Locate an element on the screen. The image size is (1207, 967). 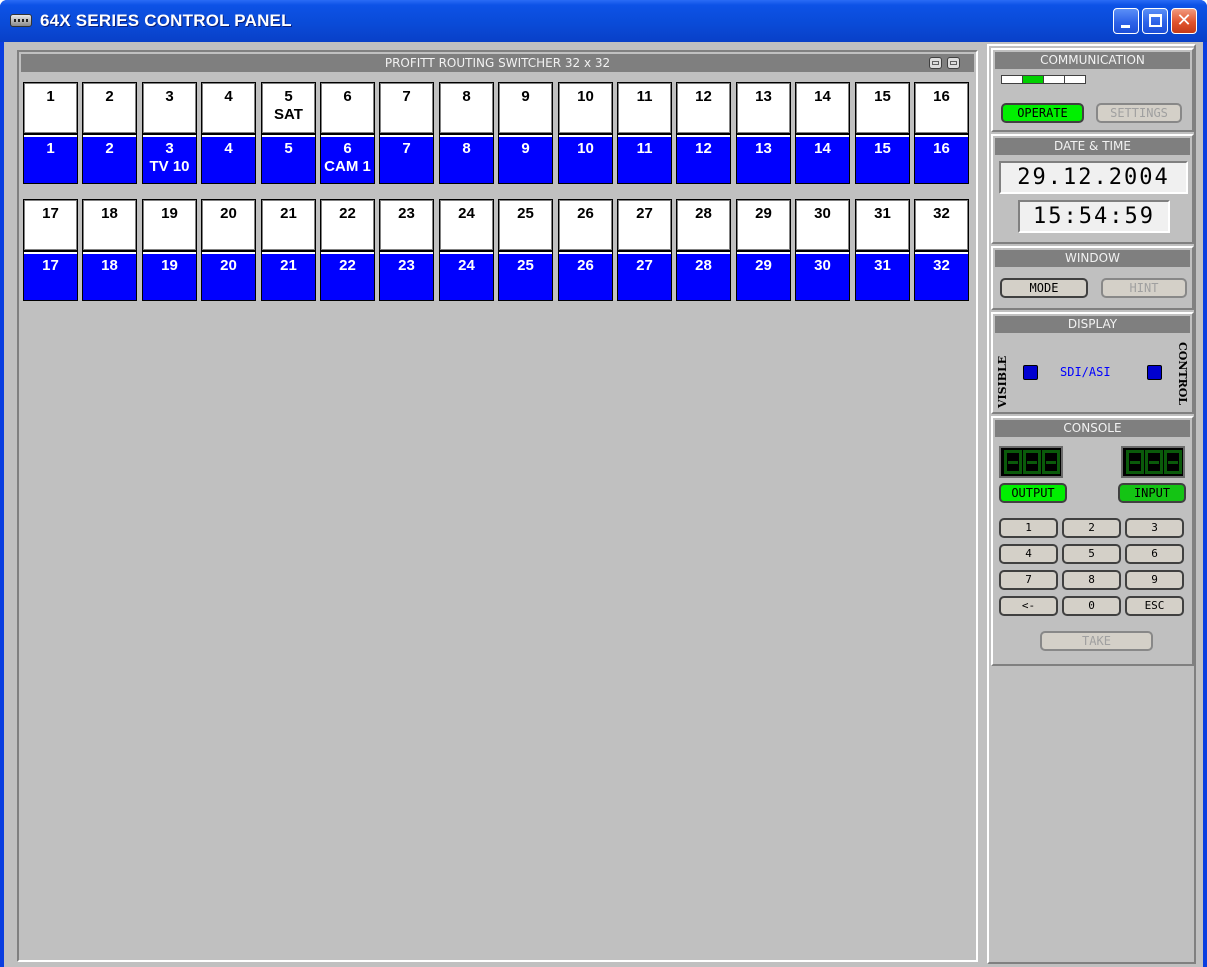
mode-button: MODE is located at coordinates (1044, 288).